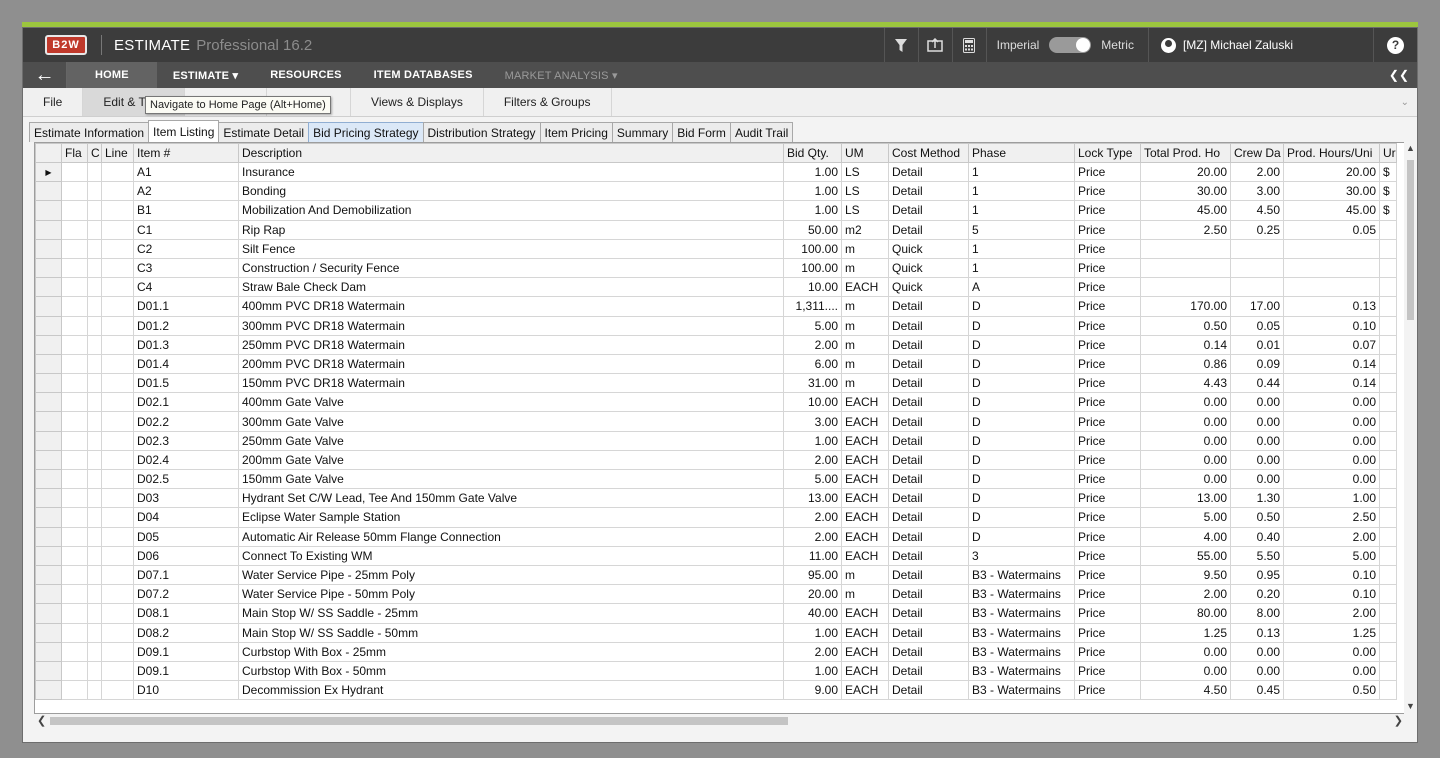  What do you see at coordinates (1405, 102) in the screenshot?
I see `menu-chevron-down-icon: ⌄` at bounding box center [1405, 102].